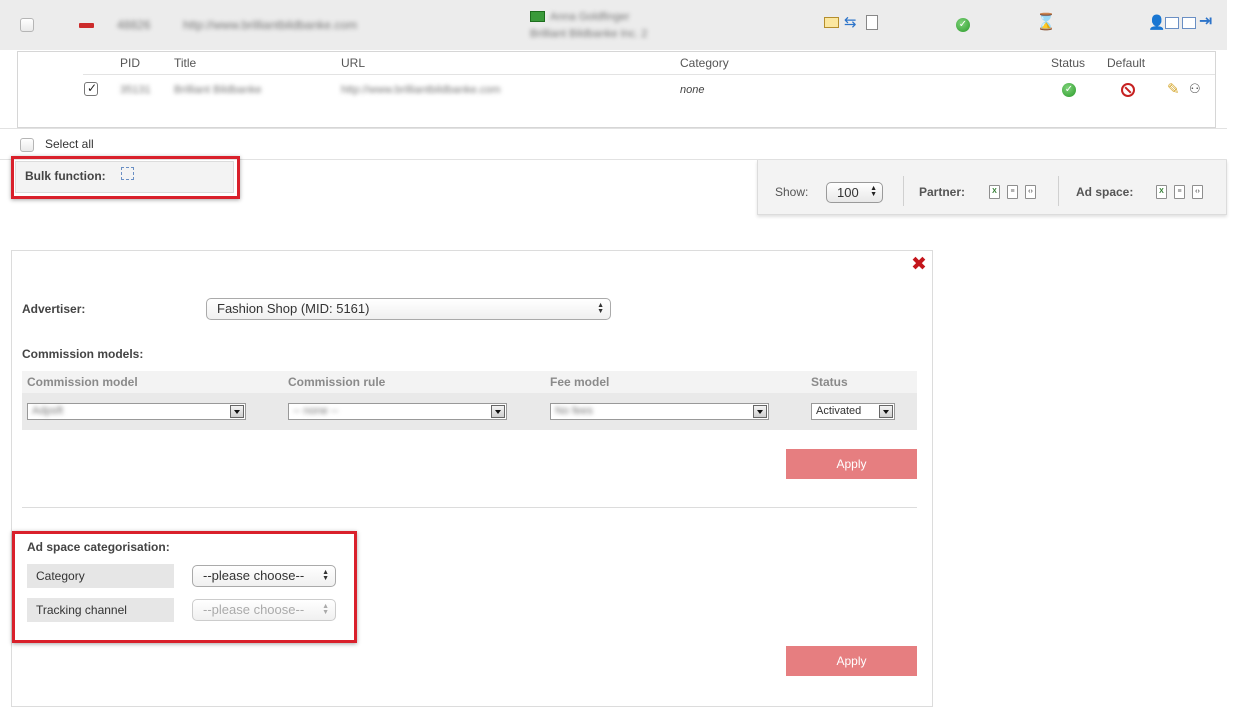 The image size is (1241, 720). Describe the element at coordinates (994, 192) in the screenshot. I see `partner-excel-icon: X` at that location.